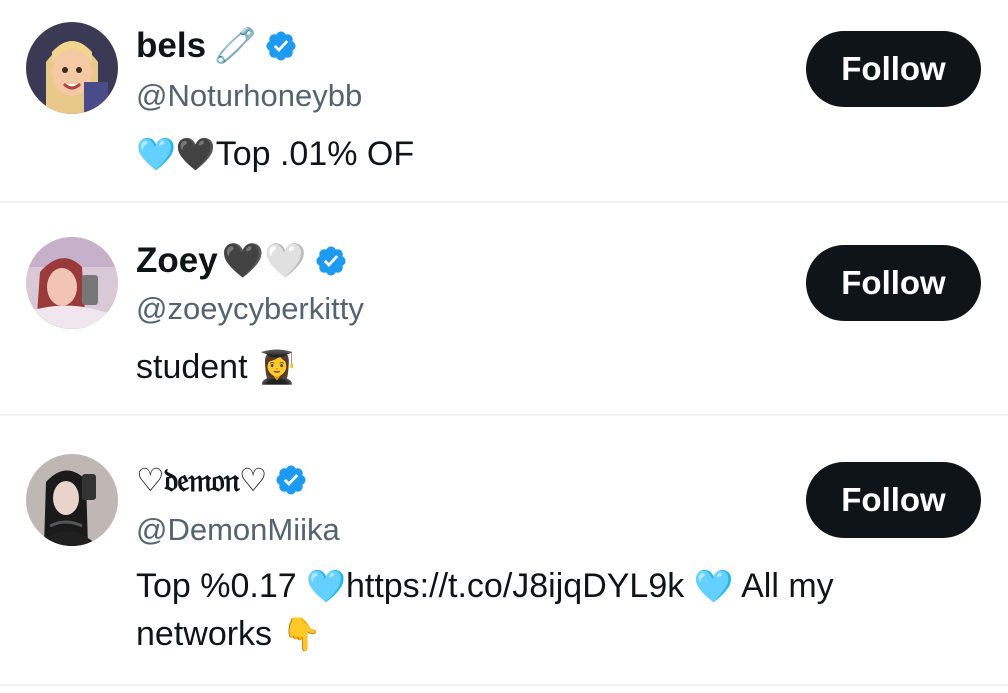 The image size is (1008, 693). I want to click on bio-link: https://t.co/J8ijqDYL9k, so click(520, 586).